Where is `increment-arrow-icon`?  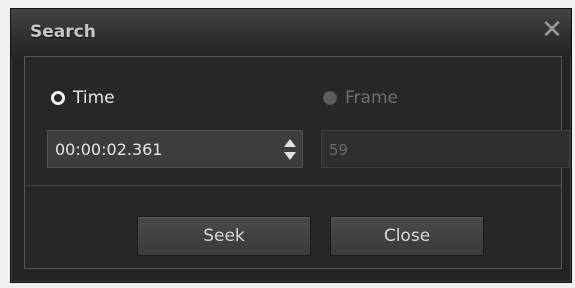
increment-arrow-icon is located at coordinates (290, 143).